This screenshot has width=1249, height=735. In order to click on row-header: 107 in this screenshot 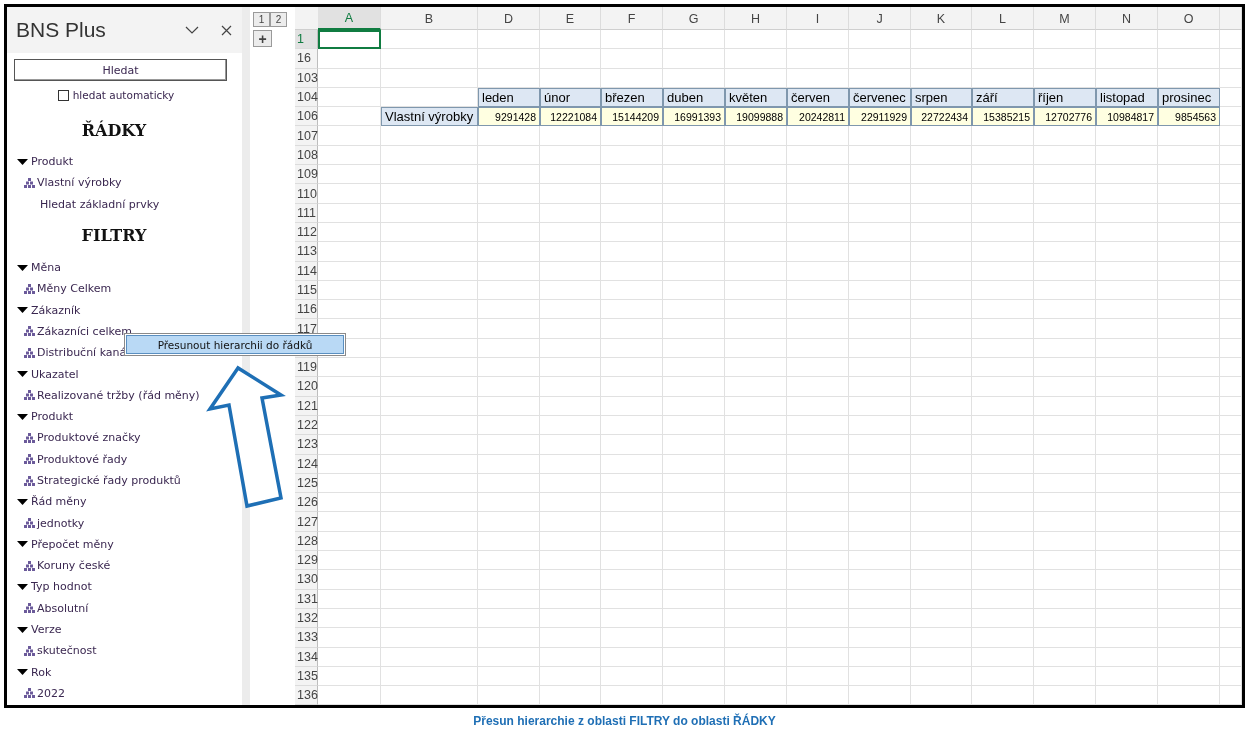, I will do `click(306, 136)`.